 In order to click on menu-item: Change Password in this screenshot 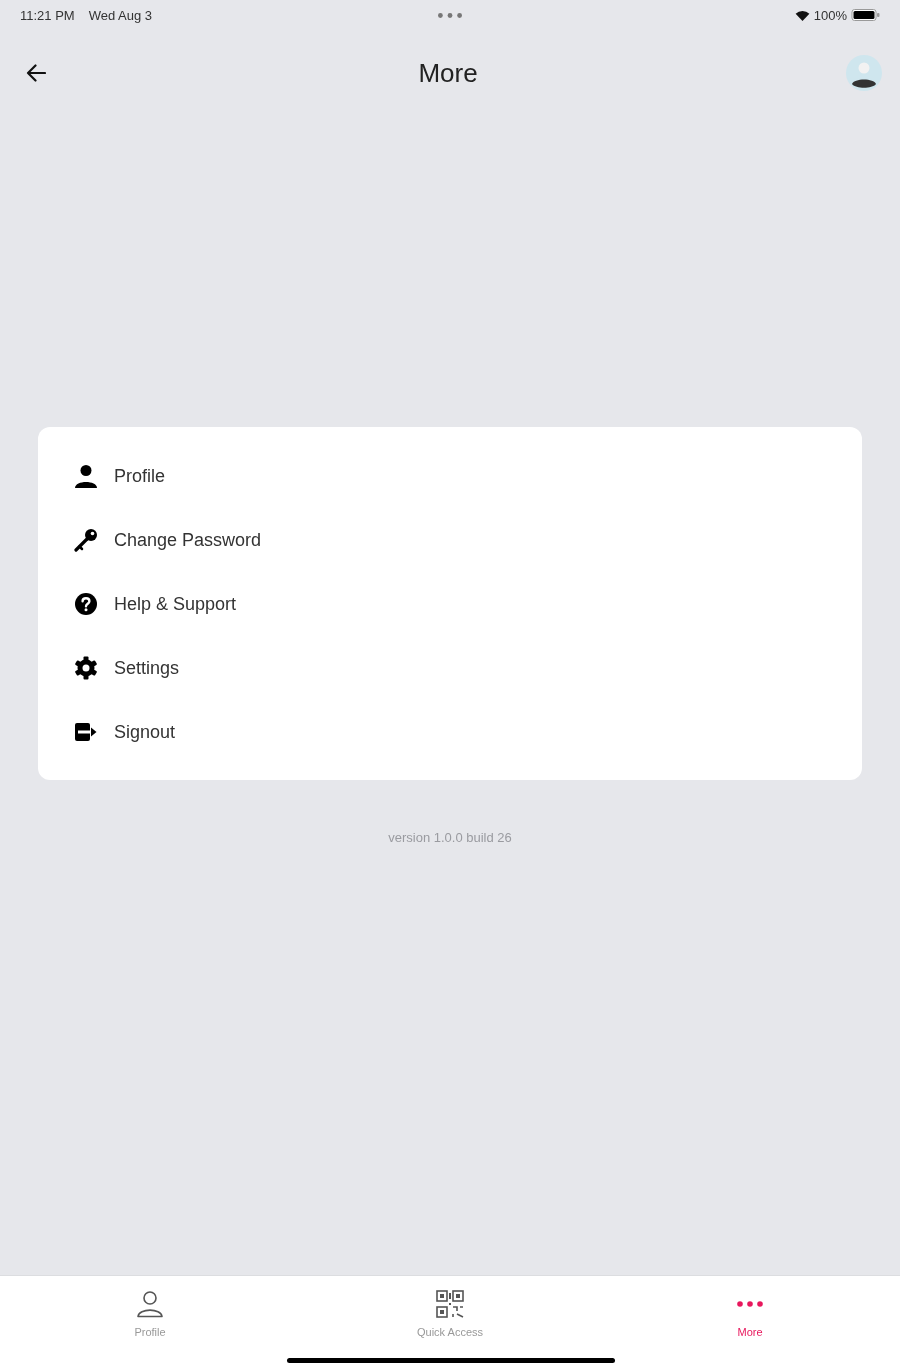, I will do `click(172, 540)`.